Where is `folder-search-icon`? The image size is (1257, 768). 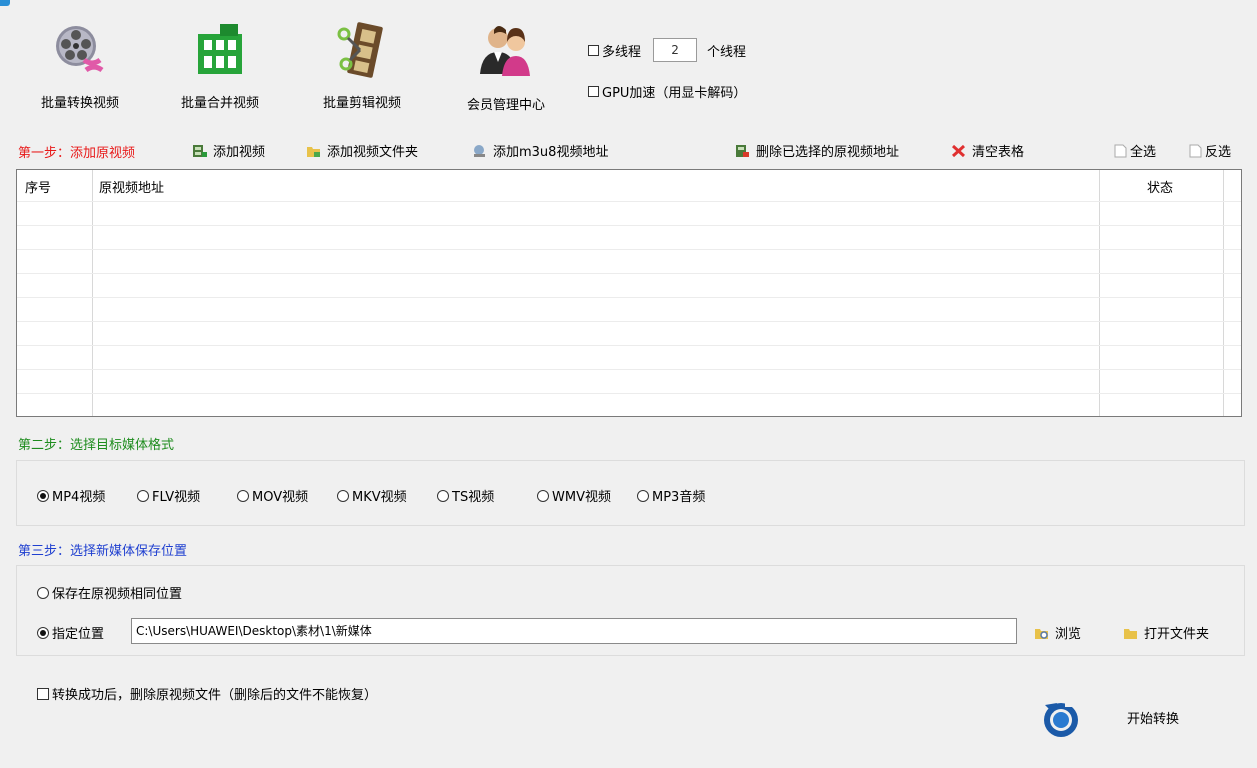
folder-search-icon is located at coordinates (1041, 633).